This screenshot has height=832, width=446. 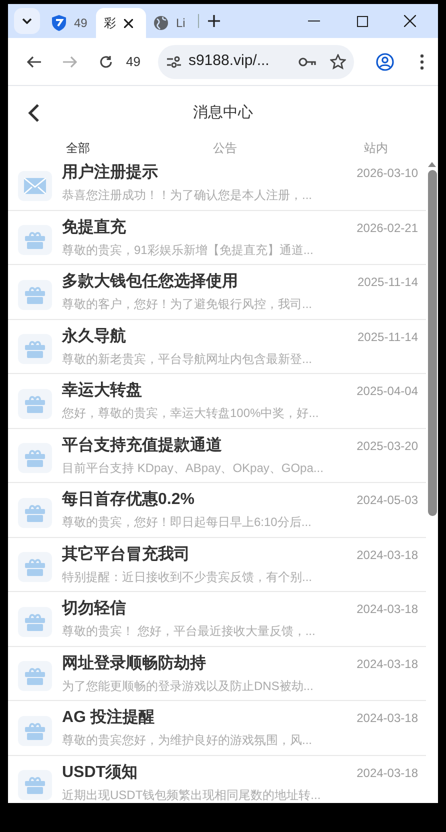 What do you see at coordinates (134, 663) in the screenshot?
I see `message-title: 网址登录顺畅防劫持` at bounding box center [134, 663].